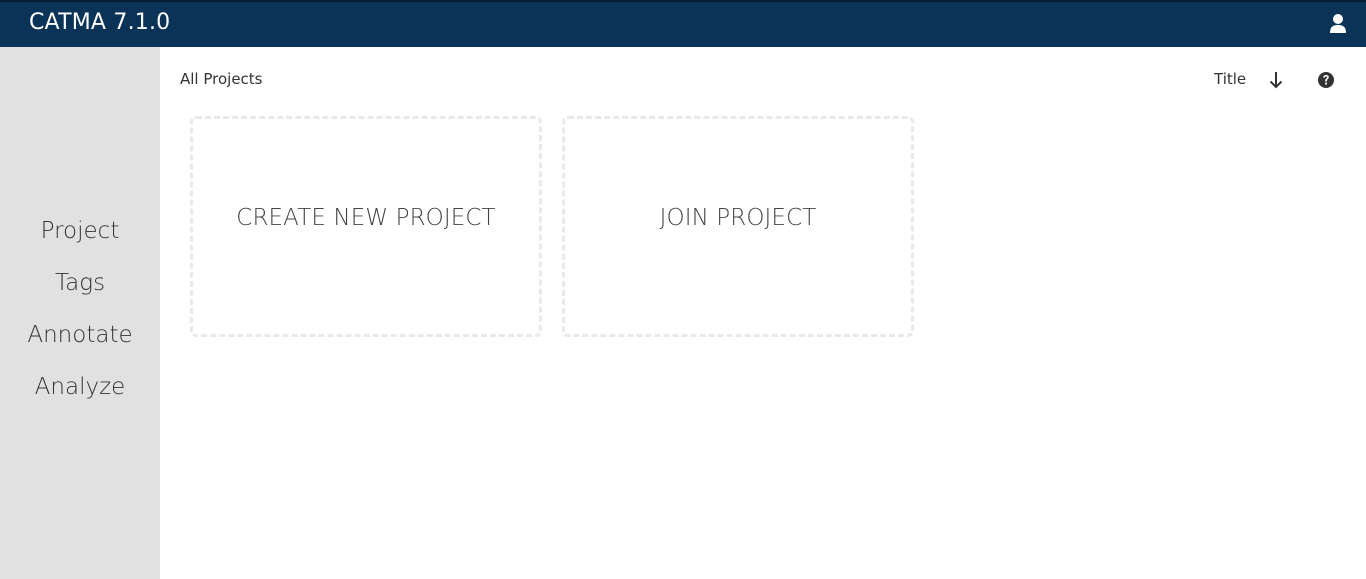 The height and width of the screenshot is (579, 1366). I want to click on join-project-card: JOIN PROJECT, so click(738, 226).